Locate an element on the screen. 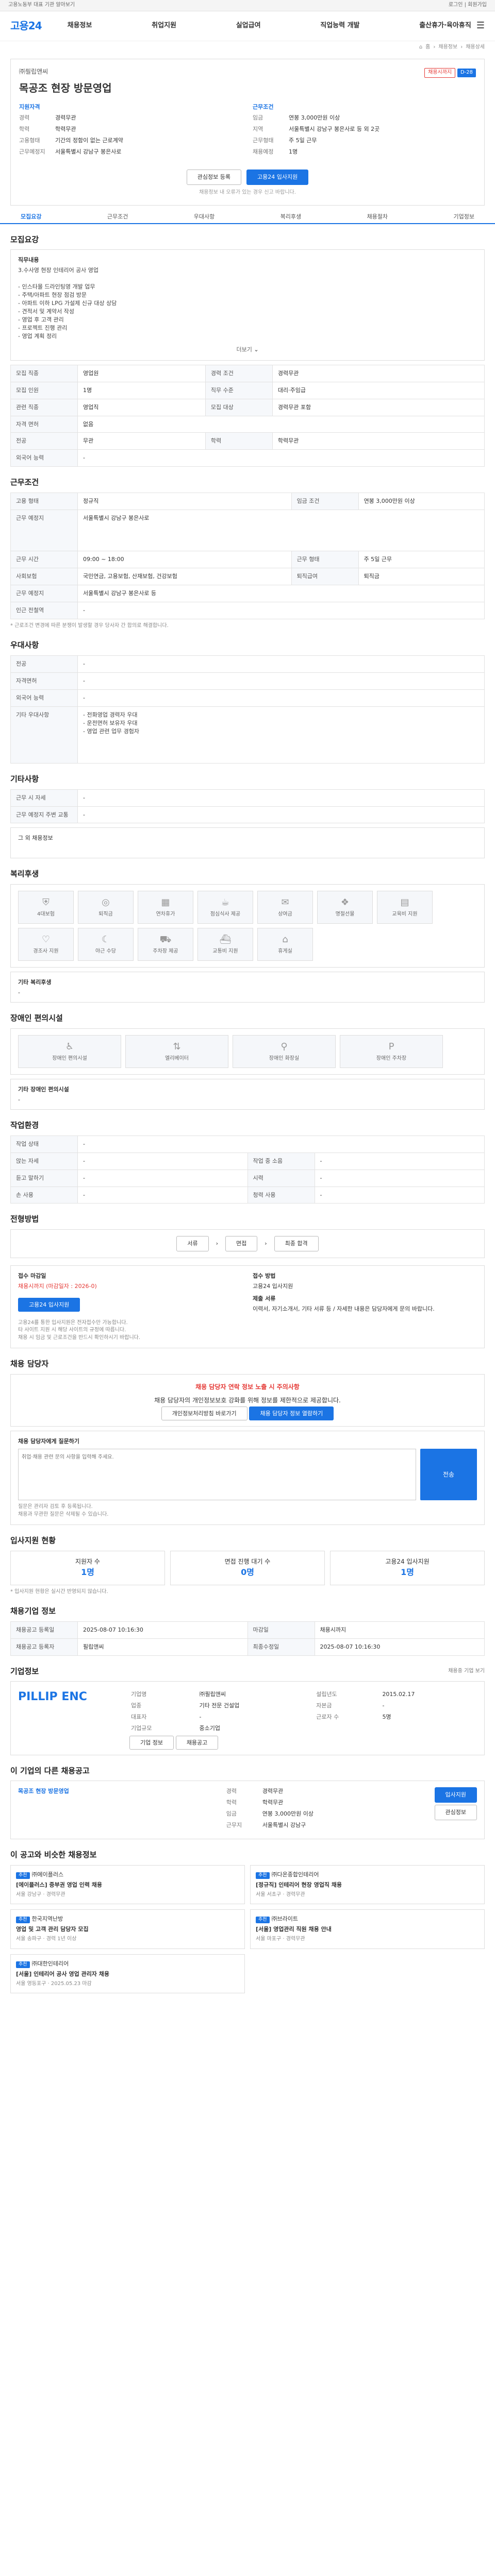 This screenshot has height=2576, width=495. company-name: ㈜필립앤씨 is located at coordinates (33, 72).